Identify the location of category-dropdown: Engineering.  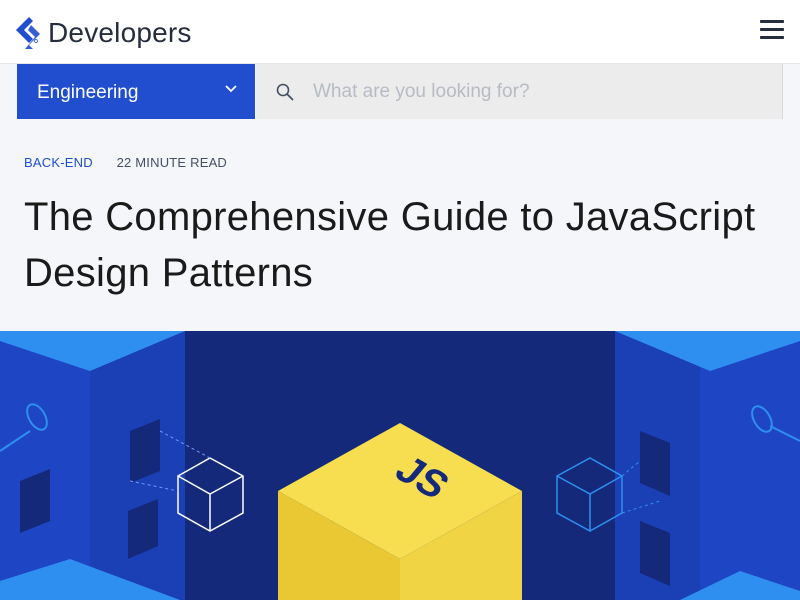
(136, 91).